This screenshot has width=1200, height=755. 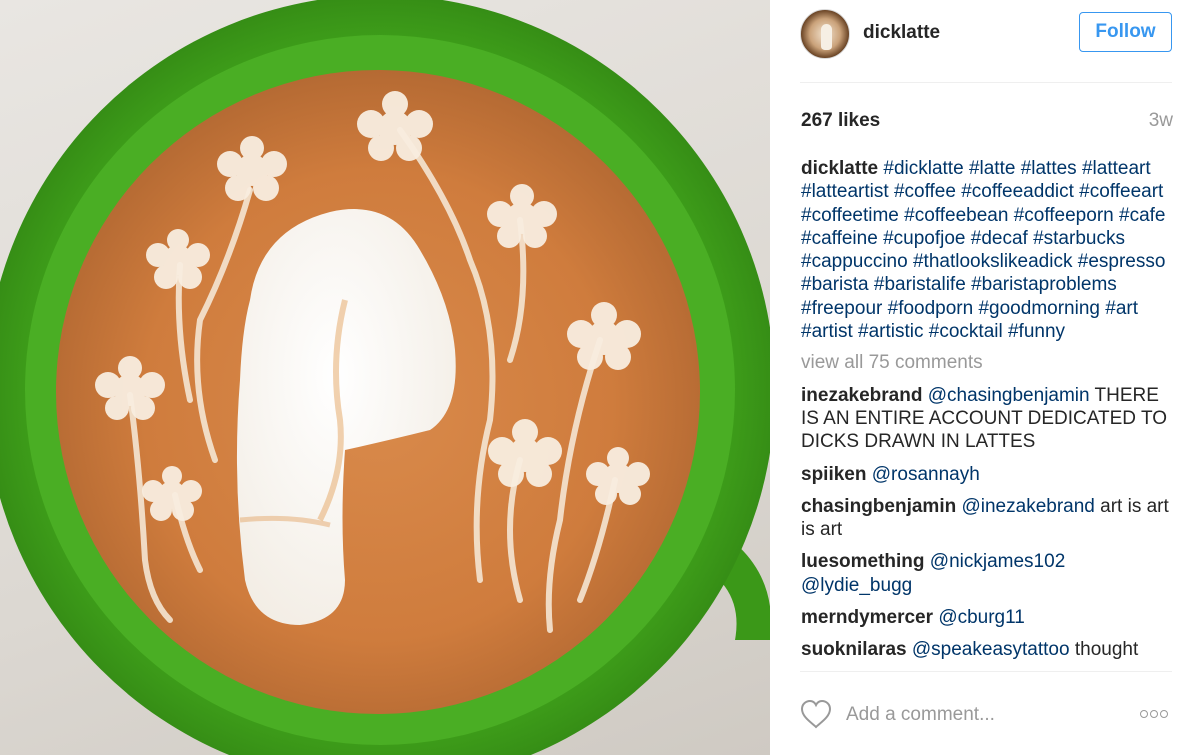 I want to click on heart-icon, so click(x=816, y=714).